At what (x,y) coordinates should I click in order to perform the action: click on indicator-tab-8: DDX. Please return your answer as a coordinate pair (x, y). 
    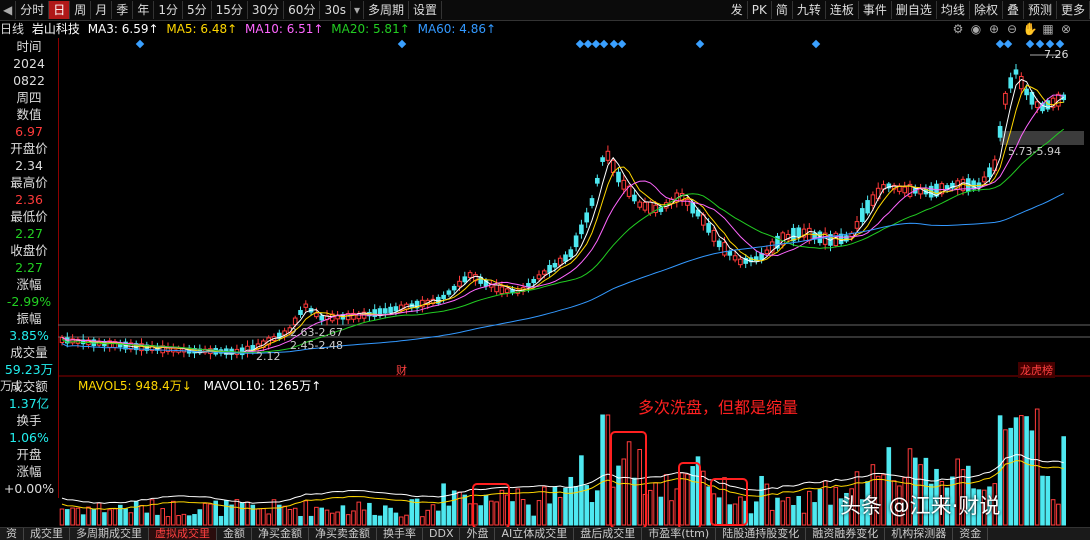
    Looking at the image, I should click on (442, 534).